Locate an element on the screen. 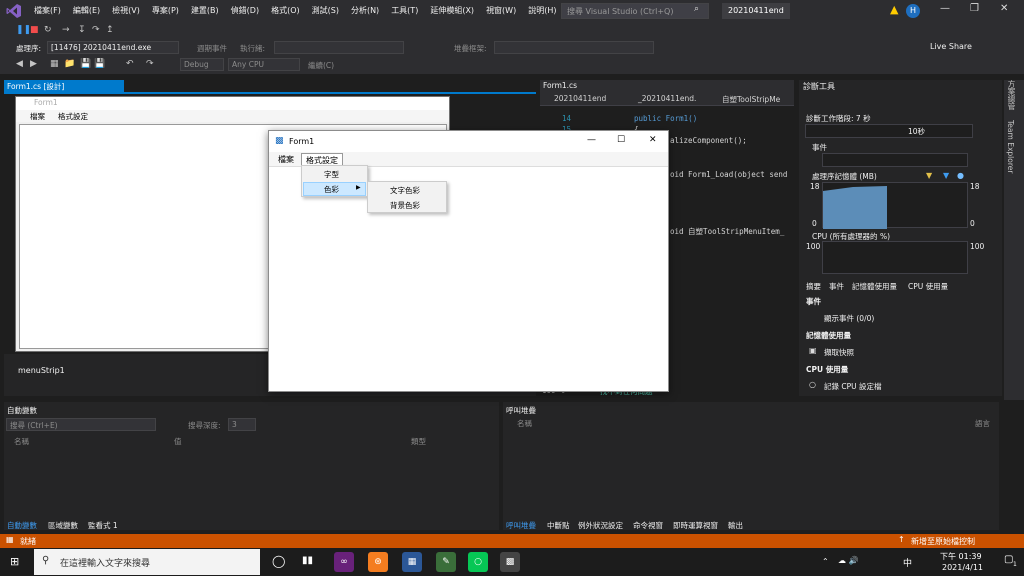  ime-indicator: 中 is located at coordinates (907, 562).